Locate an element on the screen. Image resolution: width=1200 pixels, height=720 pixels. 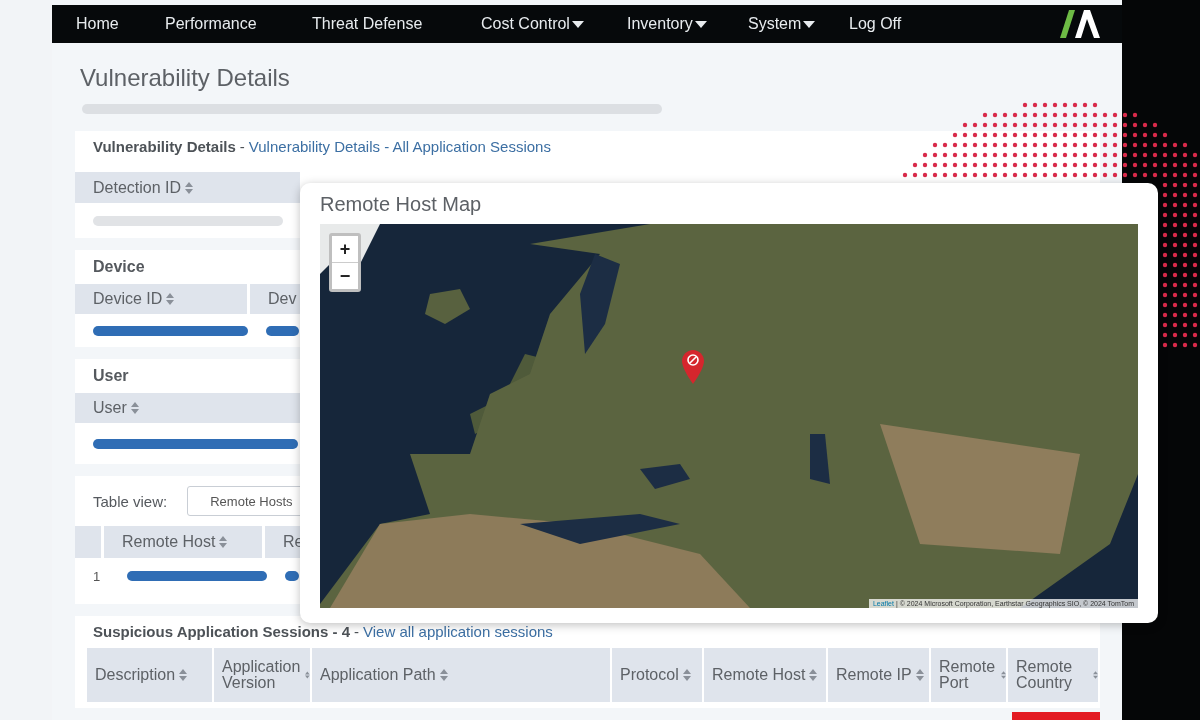
column-header: Description is located at coordinates (149, 674).